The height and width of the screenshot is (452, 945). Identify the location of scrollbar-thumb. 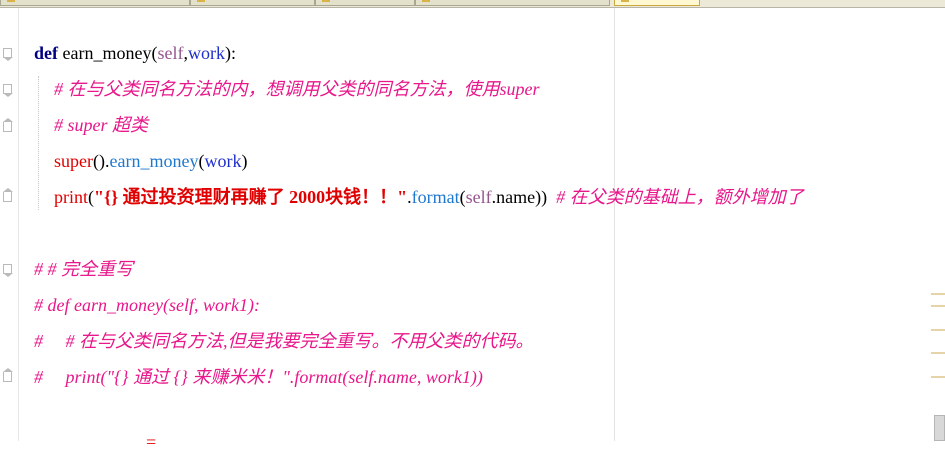
(939, 428).